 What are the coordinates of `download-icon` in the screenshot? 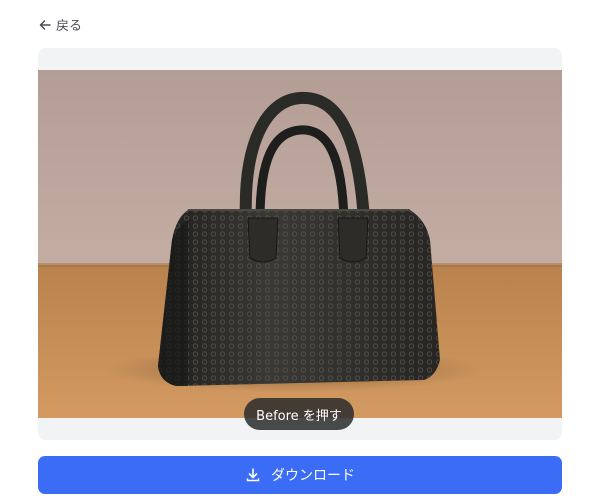 It's located at (253, 475).